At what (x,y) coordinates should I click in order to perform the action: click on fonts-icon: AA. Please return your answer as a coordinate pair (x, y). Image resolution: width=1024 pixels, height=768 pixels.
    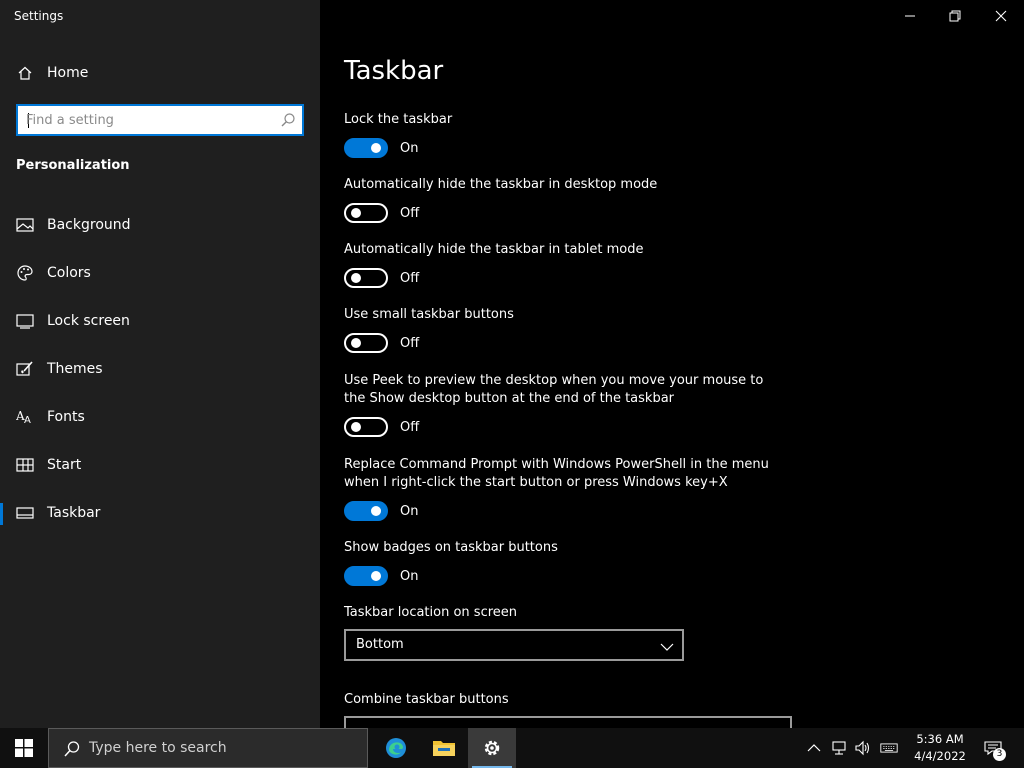
    Looking at the image, I should click on (25, 417).